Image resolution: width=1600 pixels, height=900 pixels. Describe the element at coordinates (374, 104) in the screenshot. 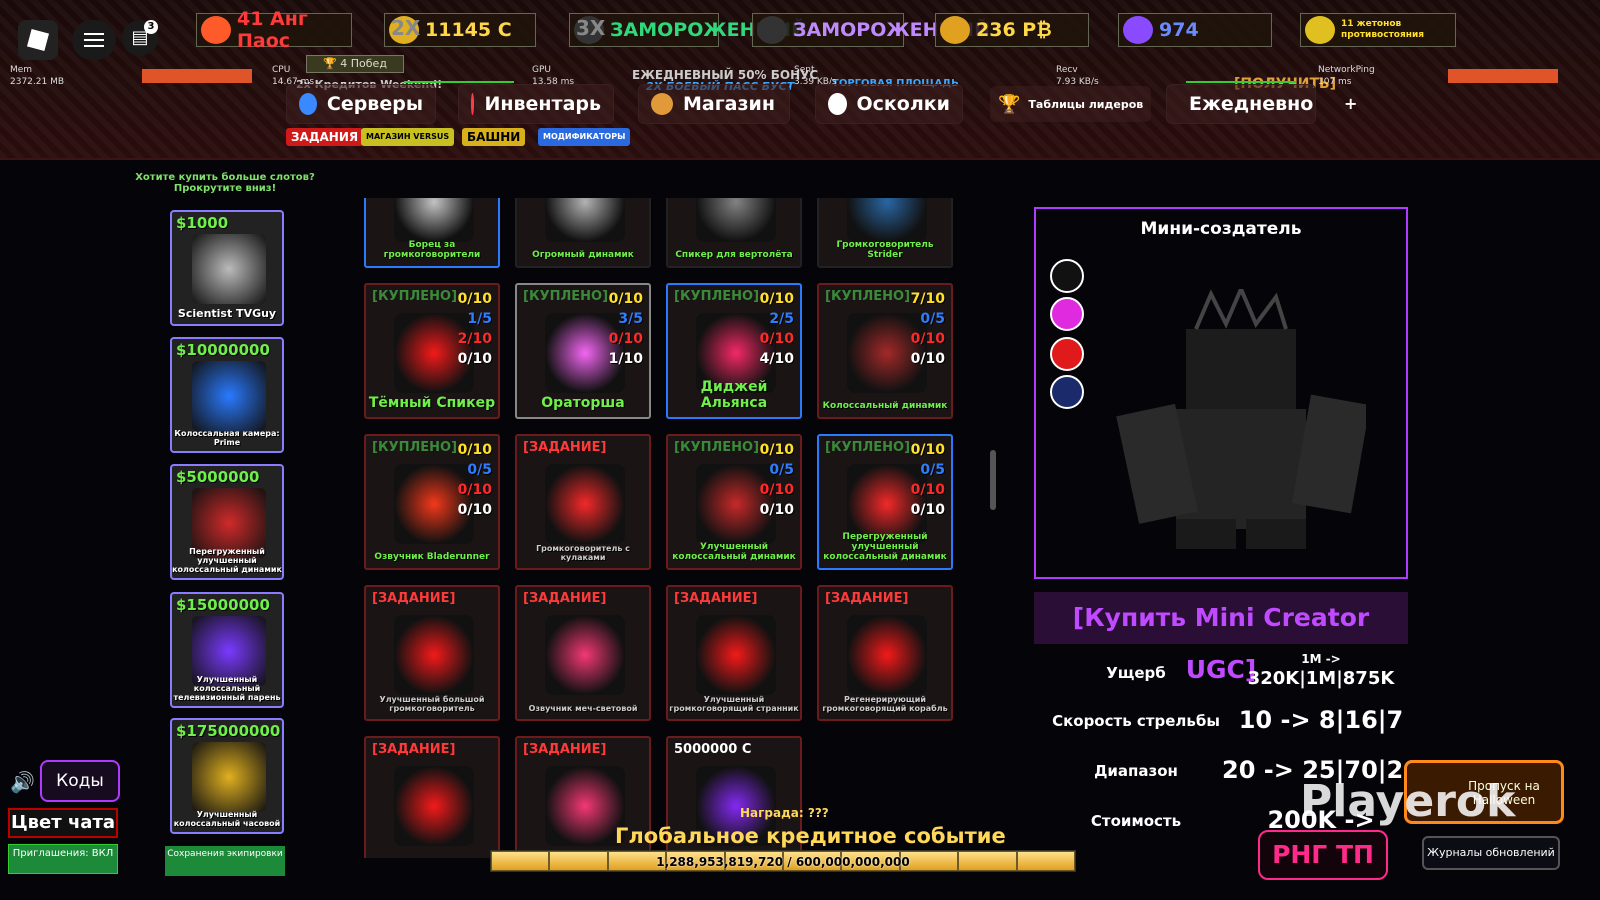

I see `nav-servers-label: Серверы` at that location.